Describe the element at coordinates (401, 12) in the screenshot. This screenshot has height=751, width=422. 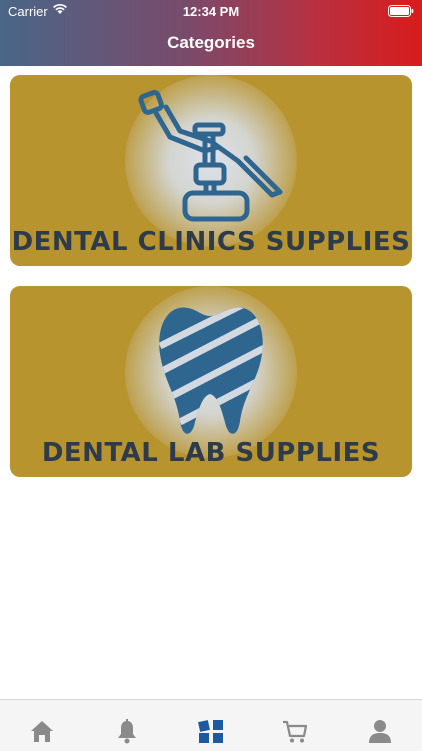
I see `battery-icon` at that location.